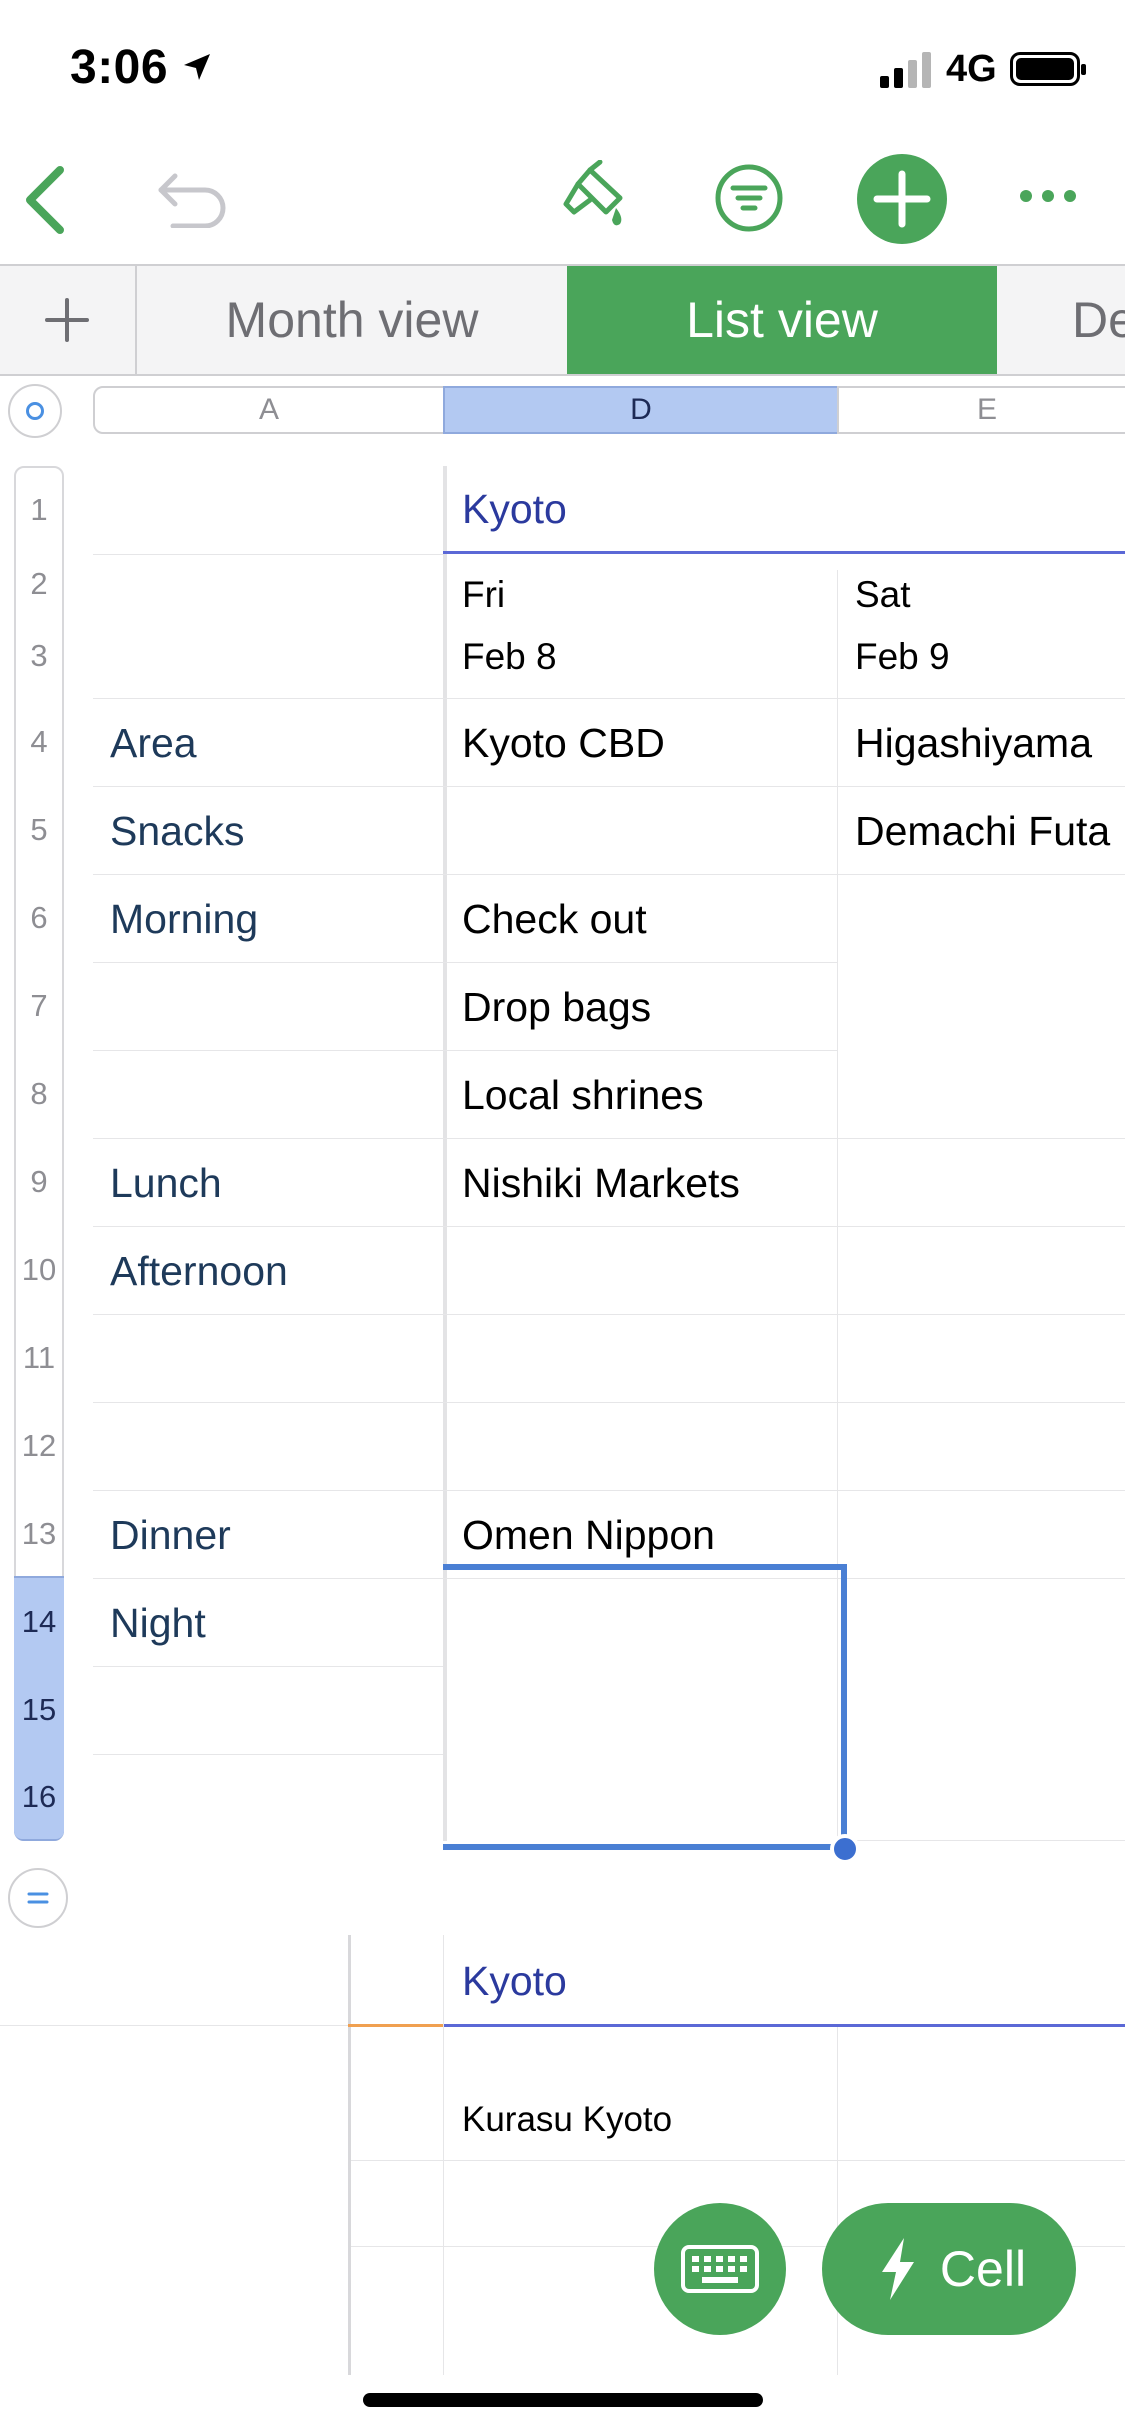 The height and width of the screenshot is (2436, 1125). Describe the element at coordinates (983, 2269) in the screenshot. I see `cell-button-label: Cell` at that location.